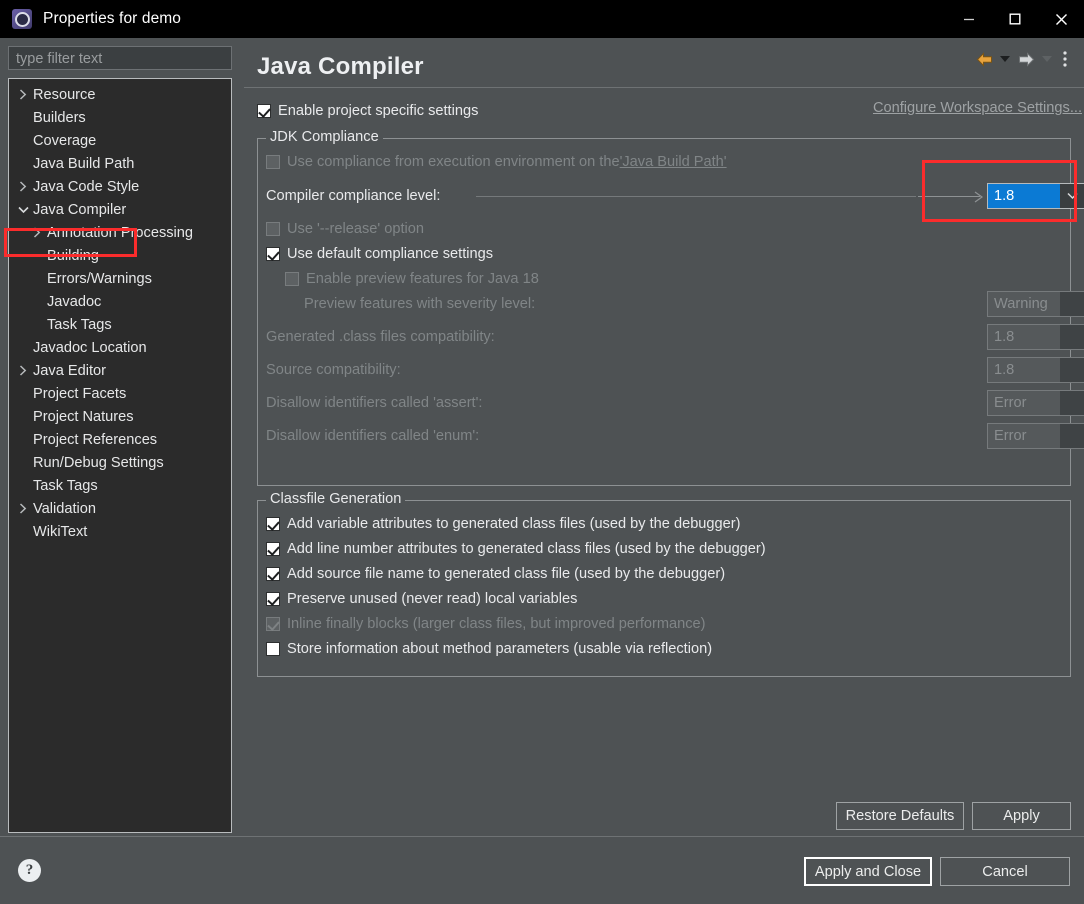  What do you see at coordinates (673, 162) in the screenshot?
I see `java-build-path-link: 'Java Build Path'` at bounding box center [673, 162].